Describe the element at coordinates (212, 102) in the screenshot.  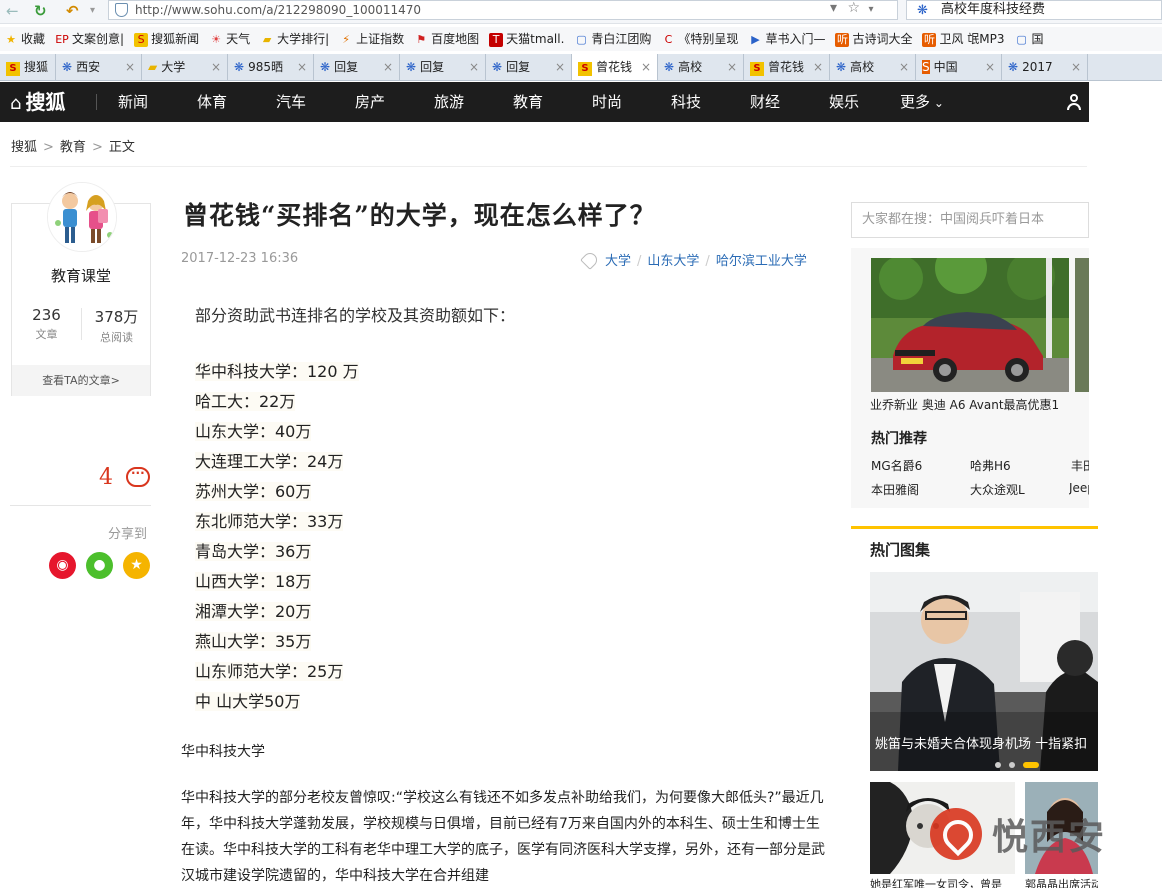
I see `nav-item: 体育` at that location.